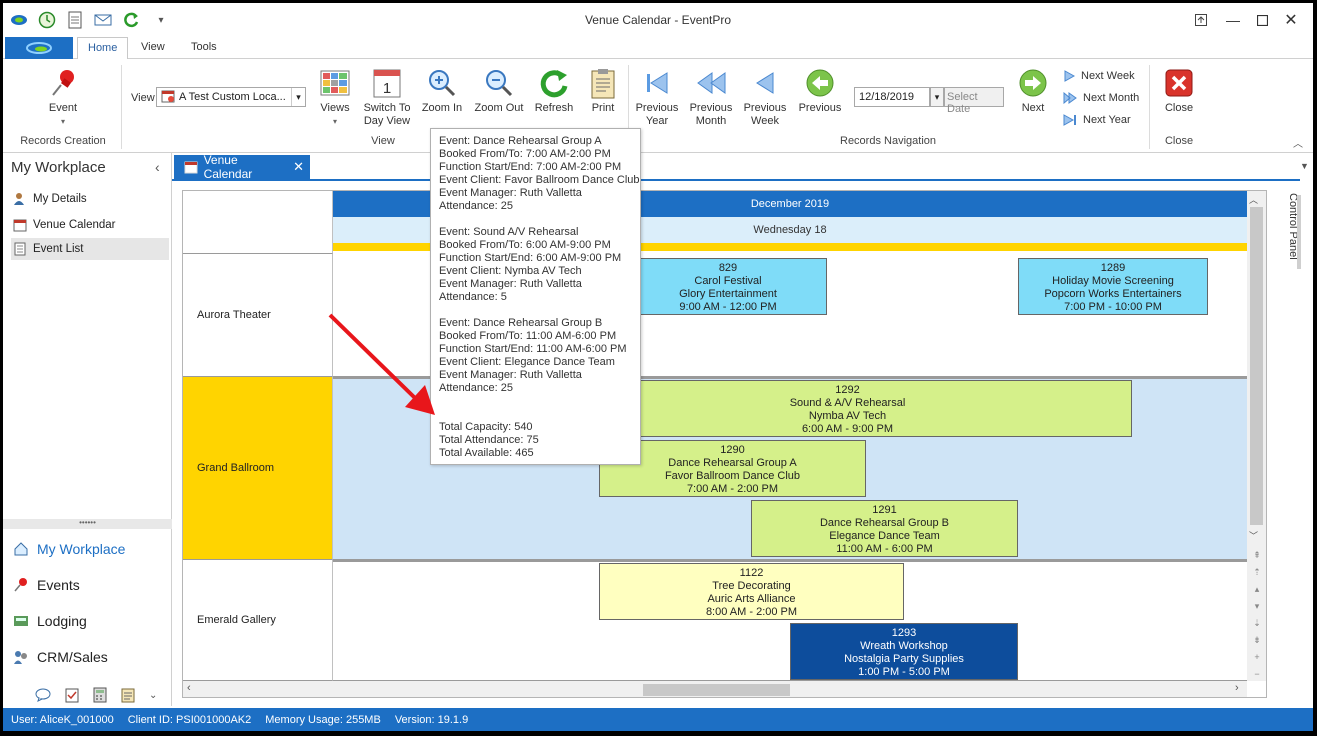 The height and width of the screenshot is (736, 1317). I want to click on crm-people-icon, so click(20, 657).